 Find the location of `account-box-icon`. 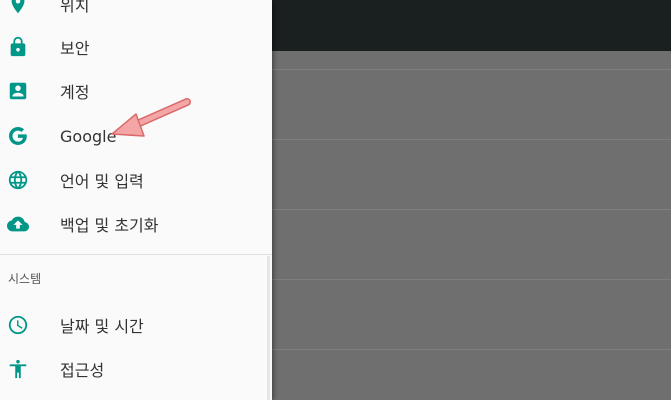

account-box-icon is located at coordinates (18, 91).